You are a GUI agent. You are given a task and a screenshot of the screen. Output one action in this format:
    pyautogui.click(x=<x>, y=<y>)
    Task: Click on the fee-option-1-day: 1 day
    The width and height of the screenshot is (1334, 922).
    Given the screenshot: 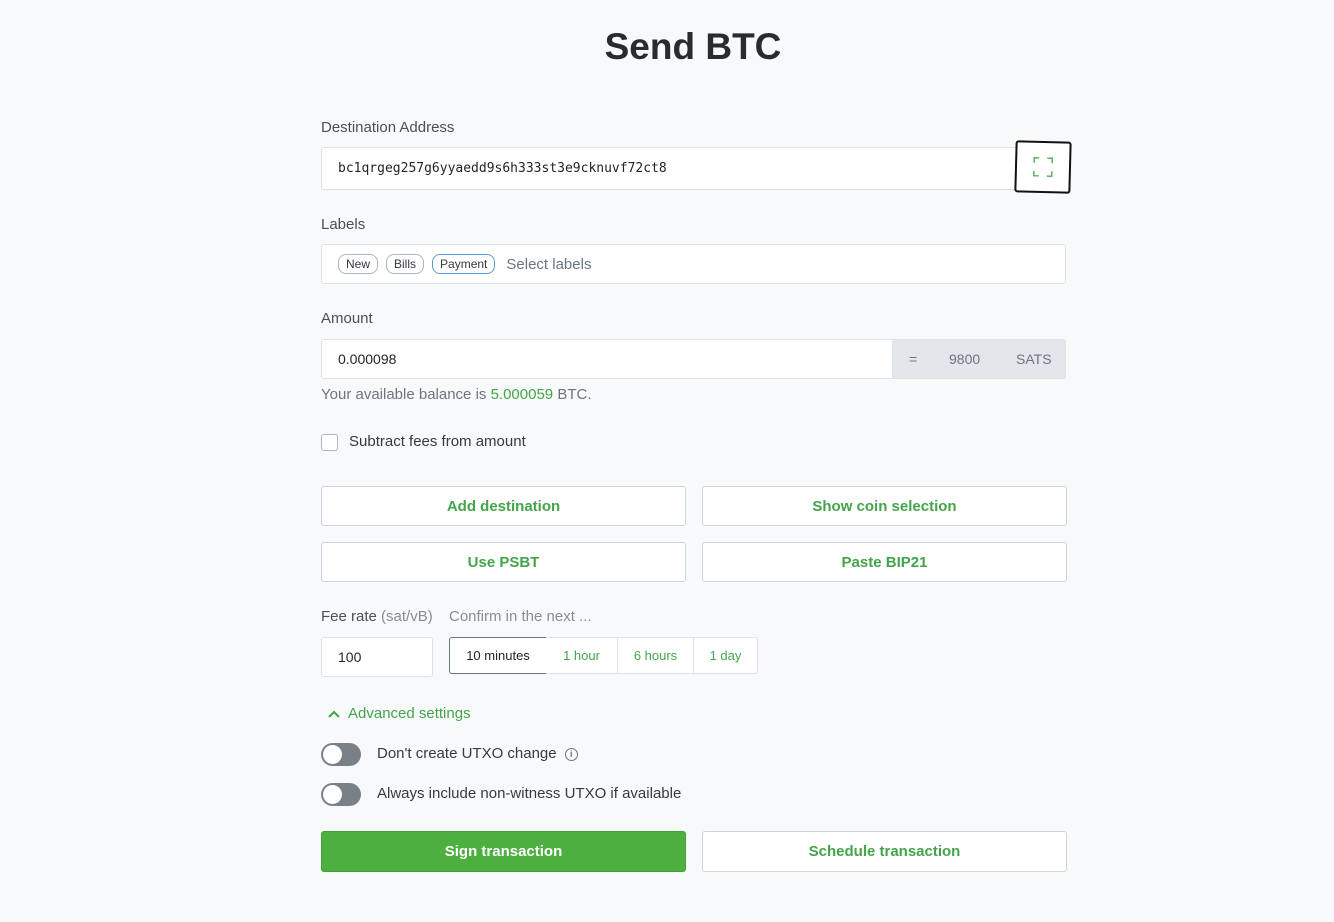 What is the action you would take?
    pyautogui.click(x=725, y=655)
    